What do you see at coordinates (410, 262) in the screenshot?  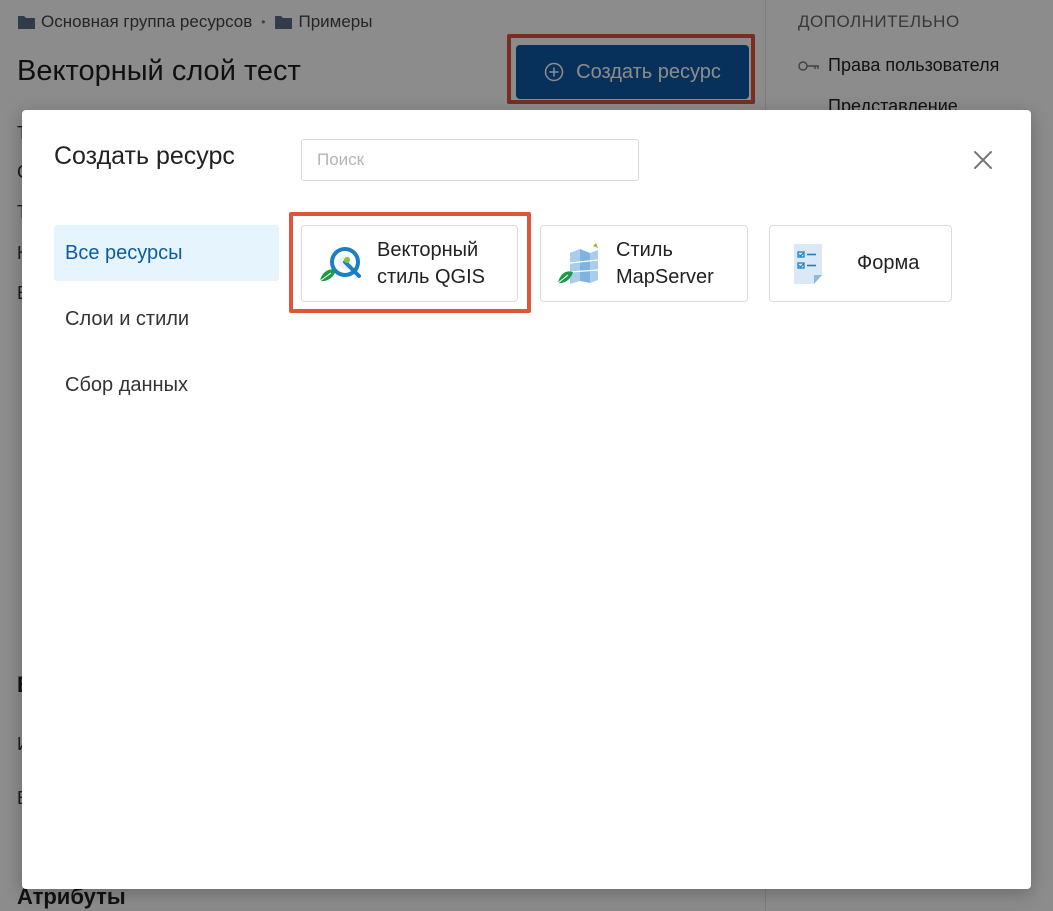 I see `highlight-frame` at bounding box center [410, 262].